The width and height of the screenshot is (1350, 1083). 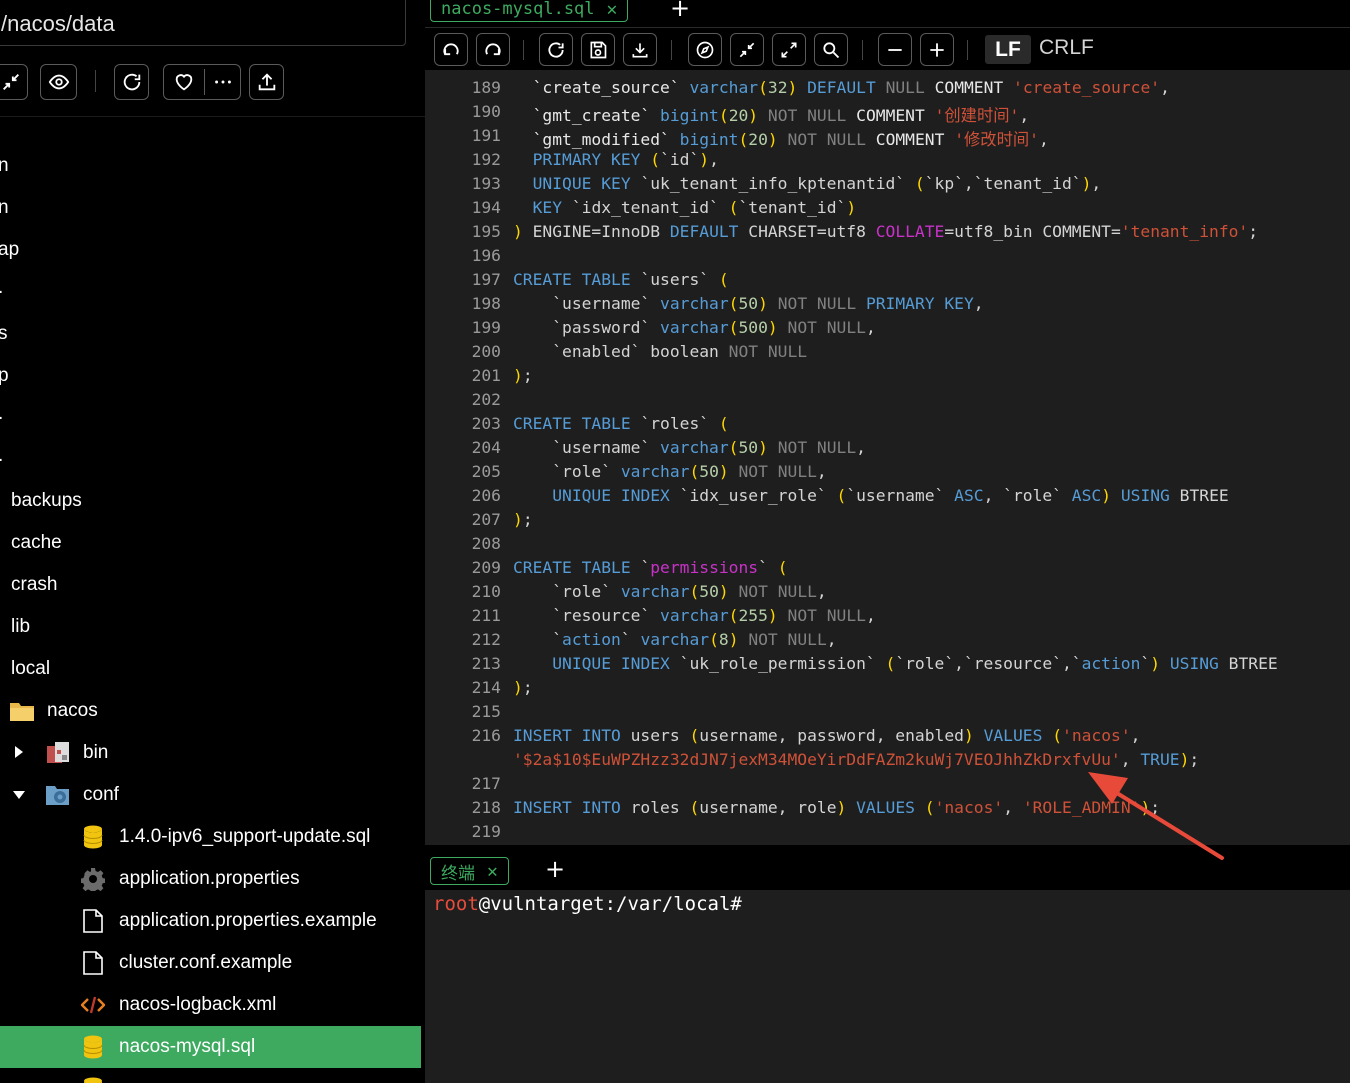 I want to click on line-number: 198, so click(x=486, y=303).